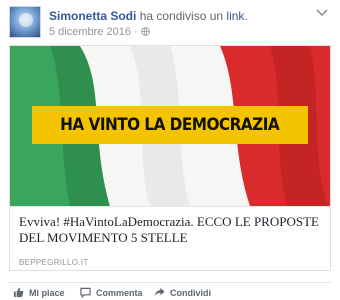 The width and height of the screenshot is (340, 300). Describe the element at coordinates (85, 292) in the screenshot. I see `comment-icon` at that location.